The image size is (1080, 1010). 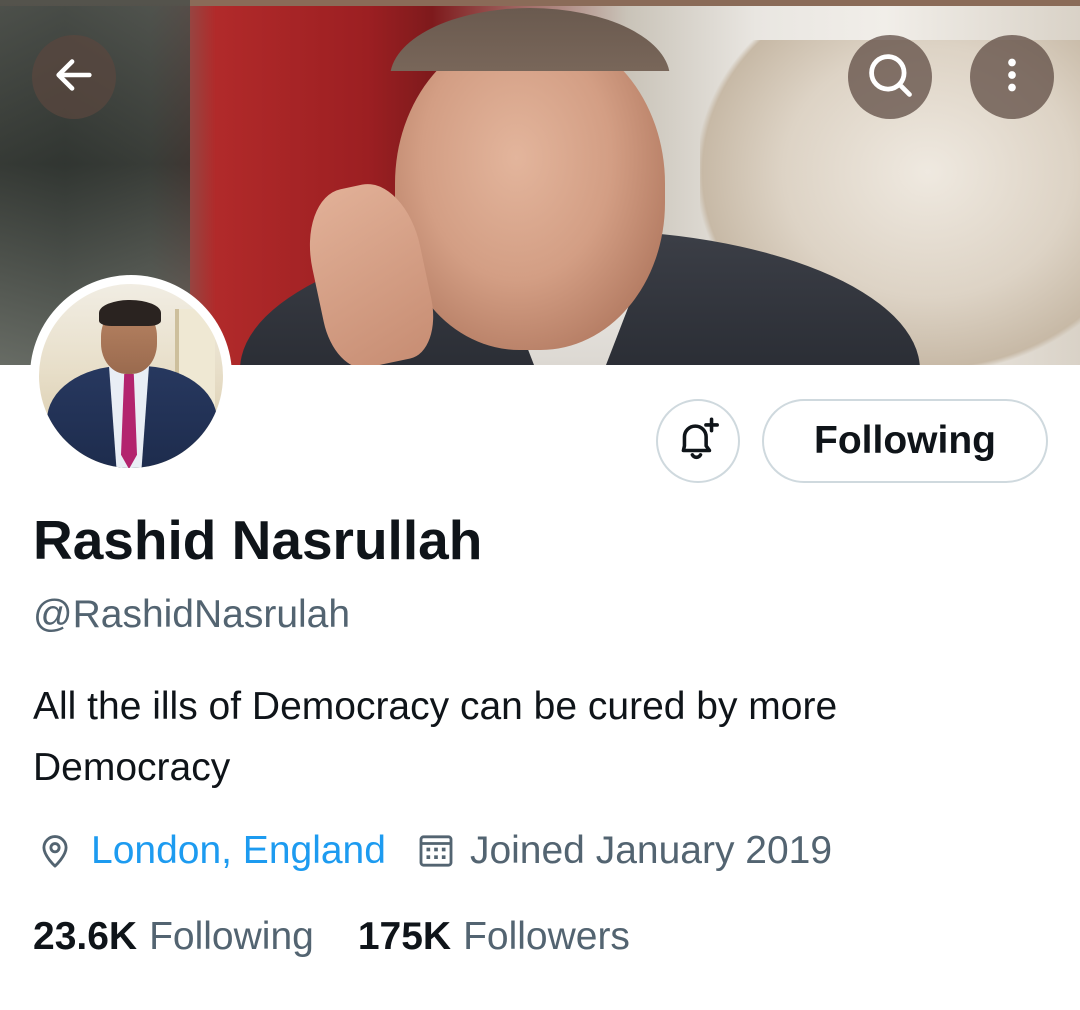 I want to click on location-link: London, England, so click(x=238, y=851).